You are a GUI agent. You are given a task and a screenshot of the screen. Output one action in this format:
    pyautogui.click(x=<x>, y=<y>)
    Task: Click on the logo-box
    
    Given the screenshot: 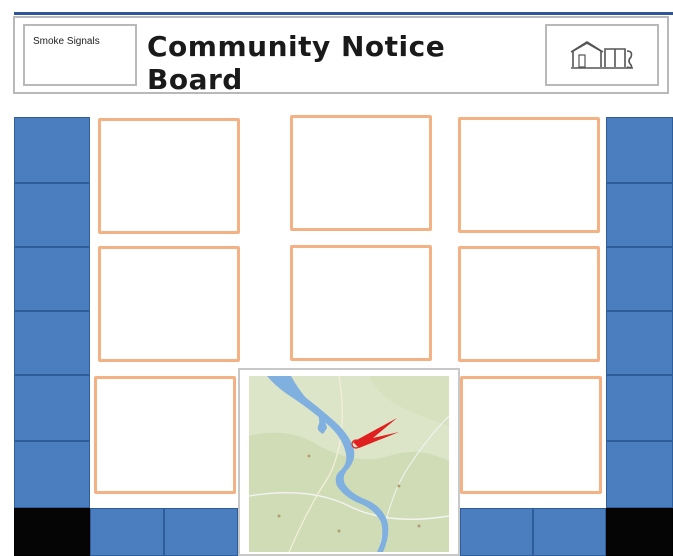 What is the action you would take?
    pyautogui.click(x=602, y=55)
    